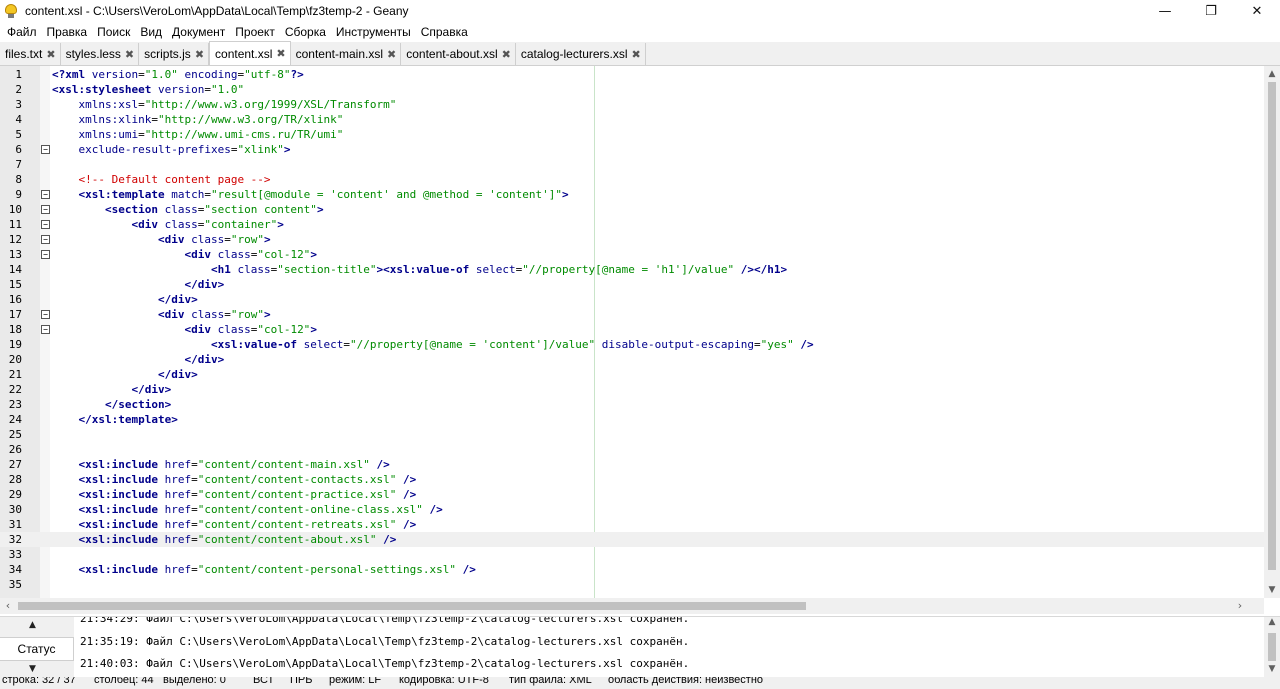 Image resolution: width=1280 pixels, height=689 pixels. I want to click on line-number: 16, so click(15, 299).